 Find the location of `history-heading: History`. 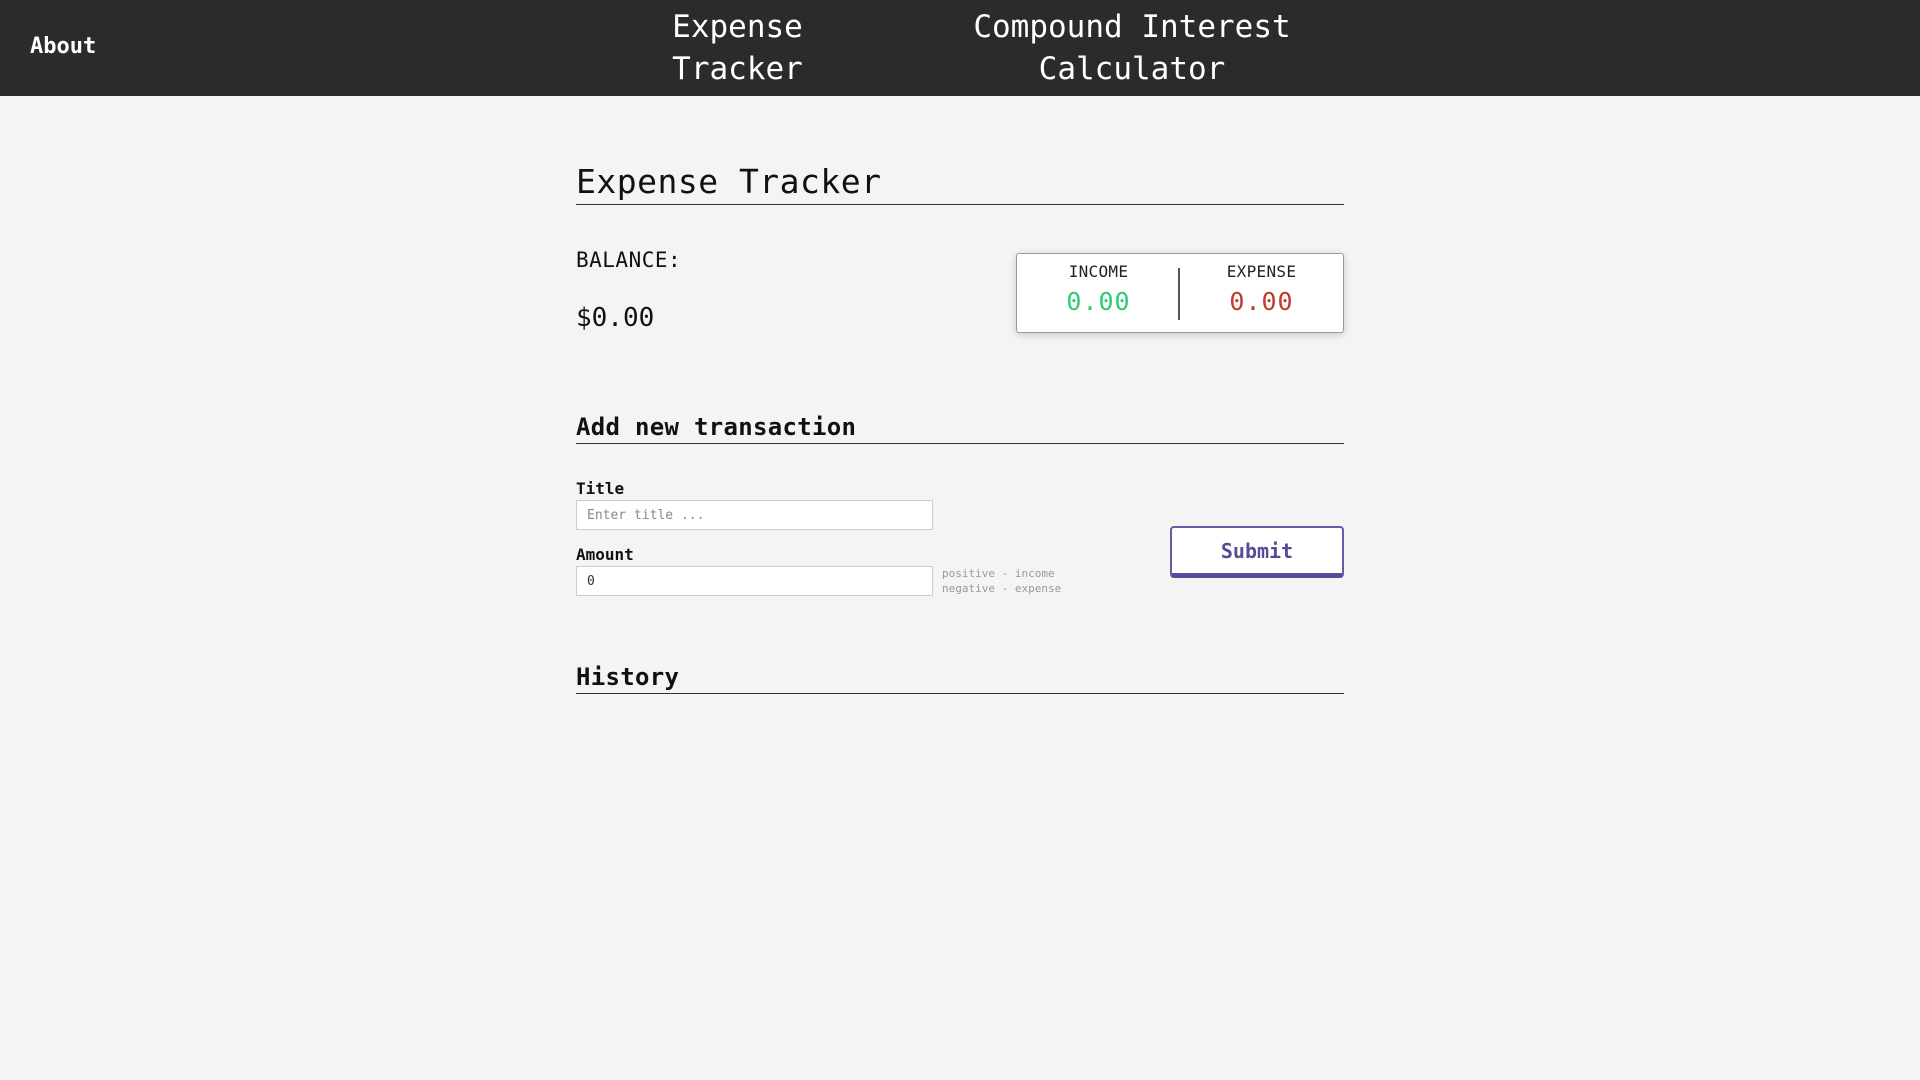

history-heading: History is located at coordinates (960, 678).